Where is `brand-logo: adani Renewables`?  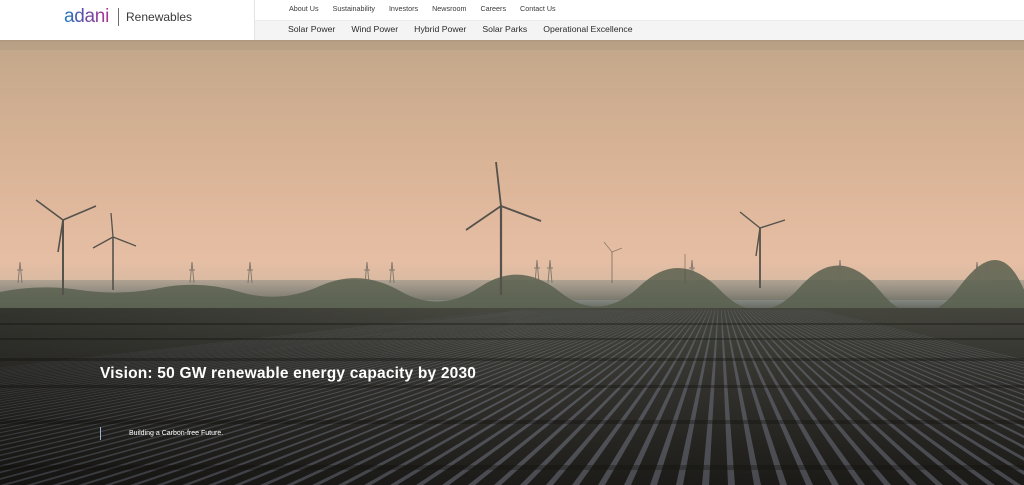
brand-logo: adani Renewables is located at coordinates (128, 17).